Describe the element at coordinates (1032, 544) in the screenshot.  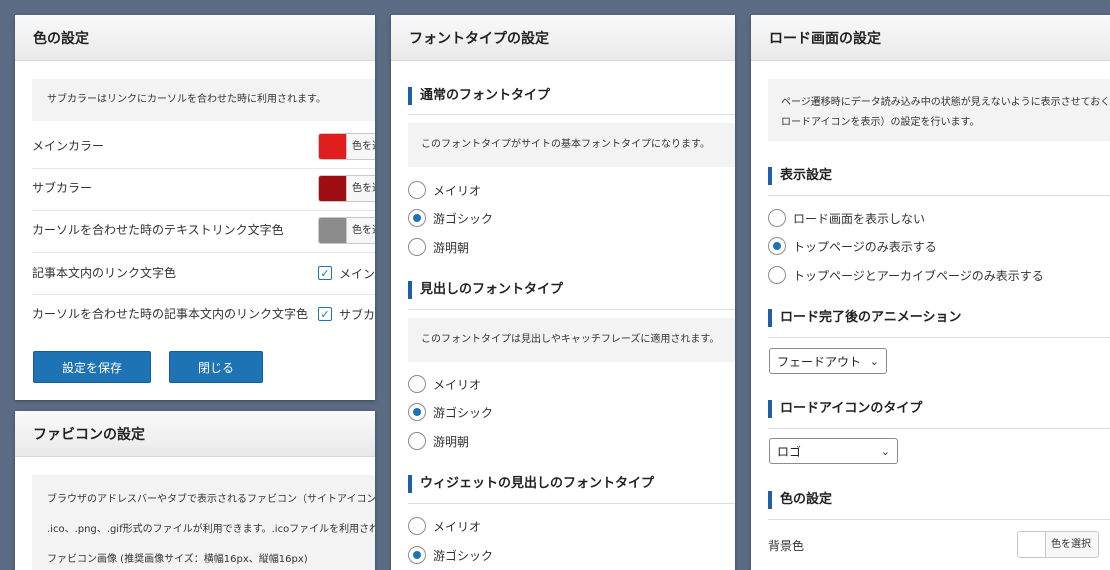
I see `background-color-swatch` at that location.